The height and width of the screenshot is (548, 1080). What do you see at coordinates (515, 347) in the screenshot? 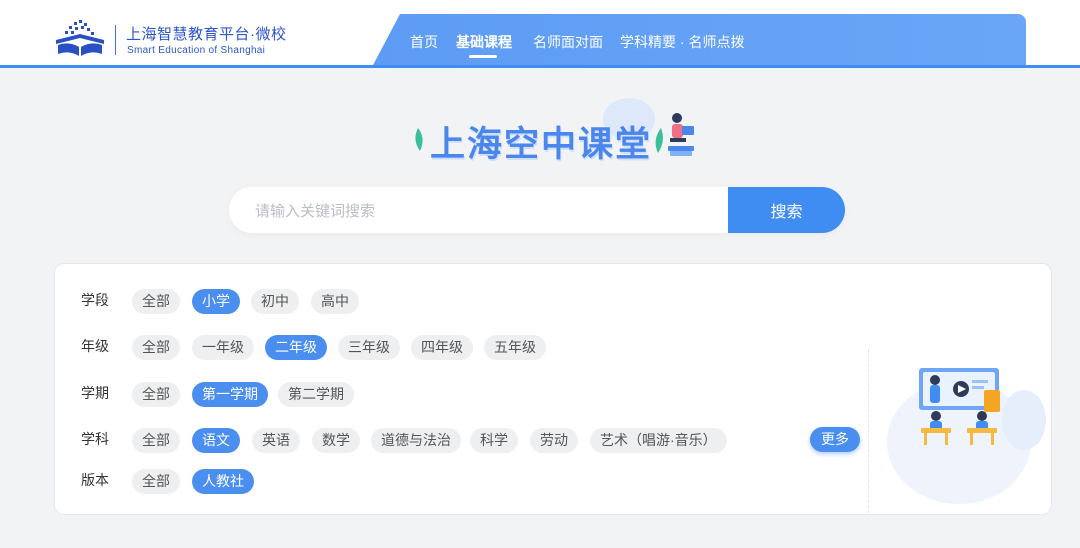
I see `chip-grade-5: 五年级` at bounding box center [515, 347].